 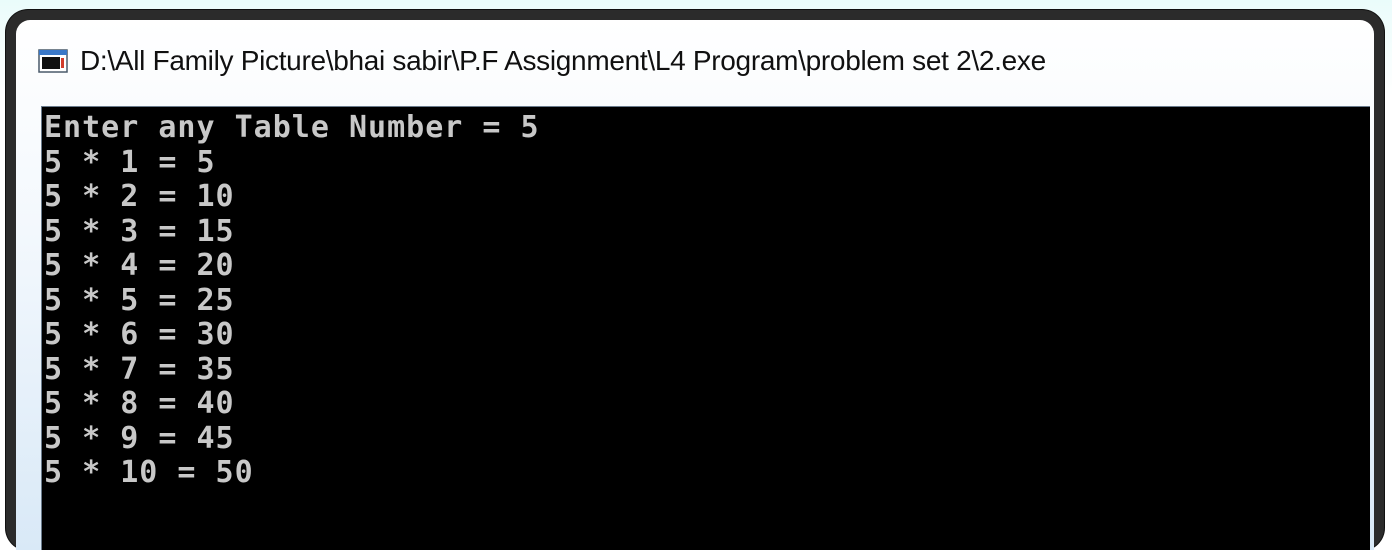 What do you see at coordinates (139, 196) in the screenshot?
I see `console-output-line: 5 * 2 = 10` at bounding box center [139, 196].